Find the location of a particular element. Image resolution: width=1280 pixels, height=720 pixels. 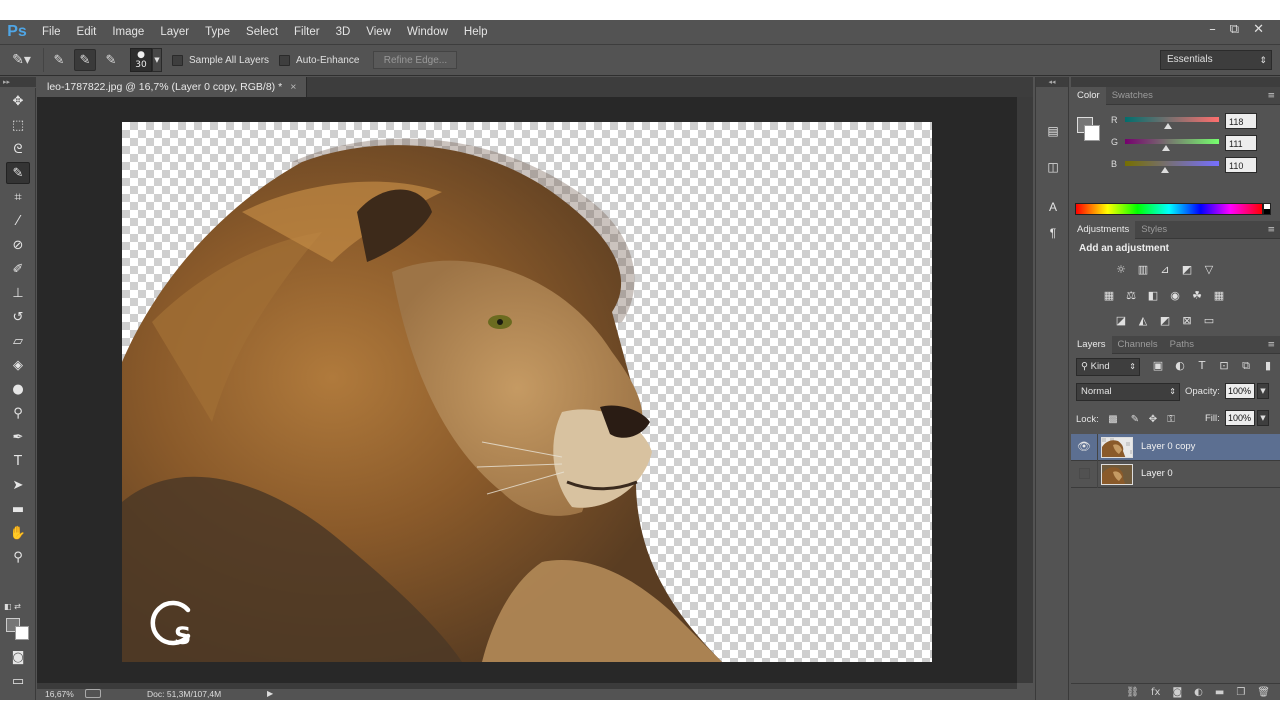

close-button: ✕ is located at coordinates (1258, 29).